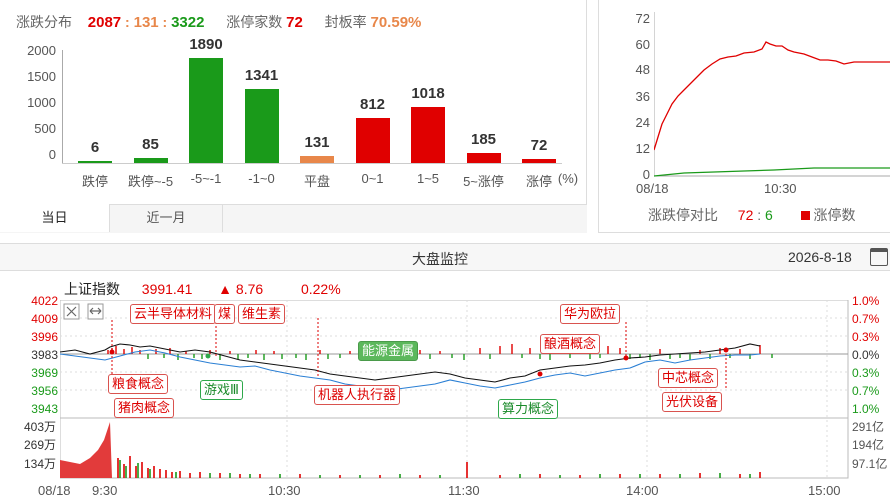  What do you see at coordinates (55, 218) in the screenshot?
I see `tab-today: 当日` at bounding box center [55, 218].